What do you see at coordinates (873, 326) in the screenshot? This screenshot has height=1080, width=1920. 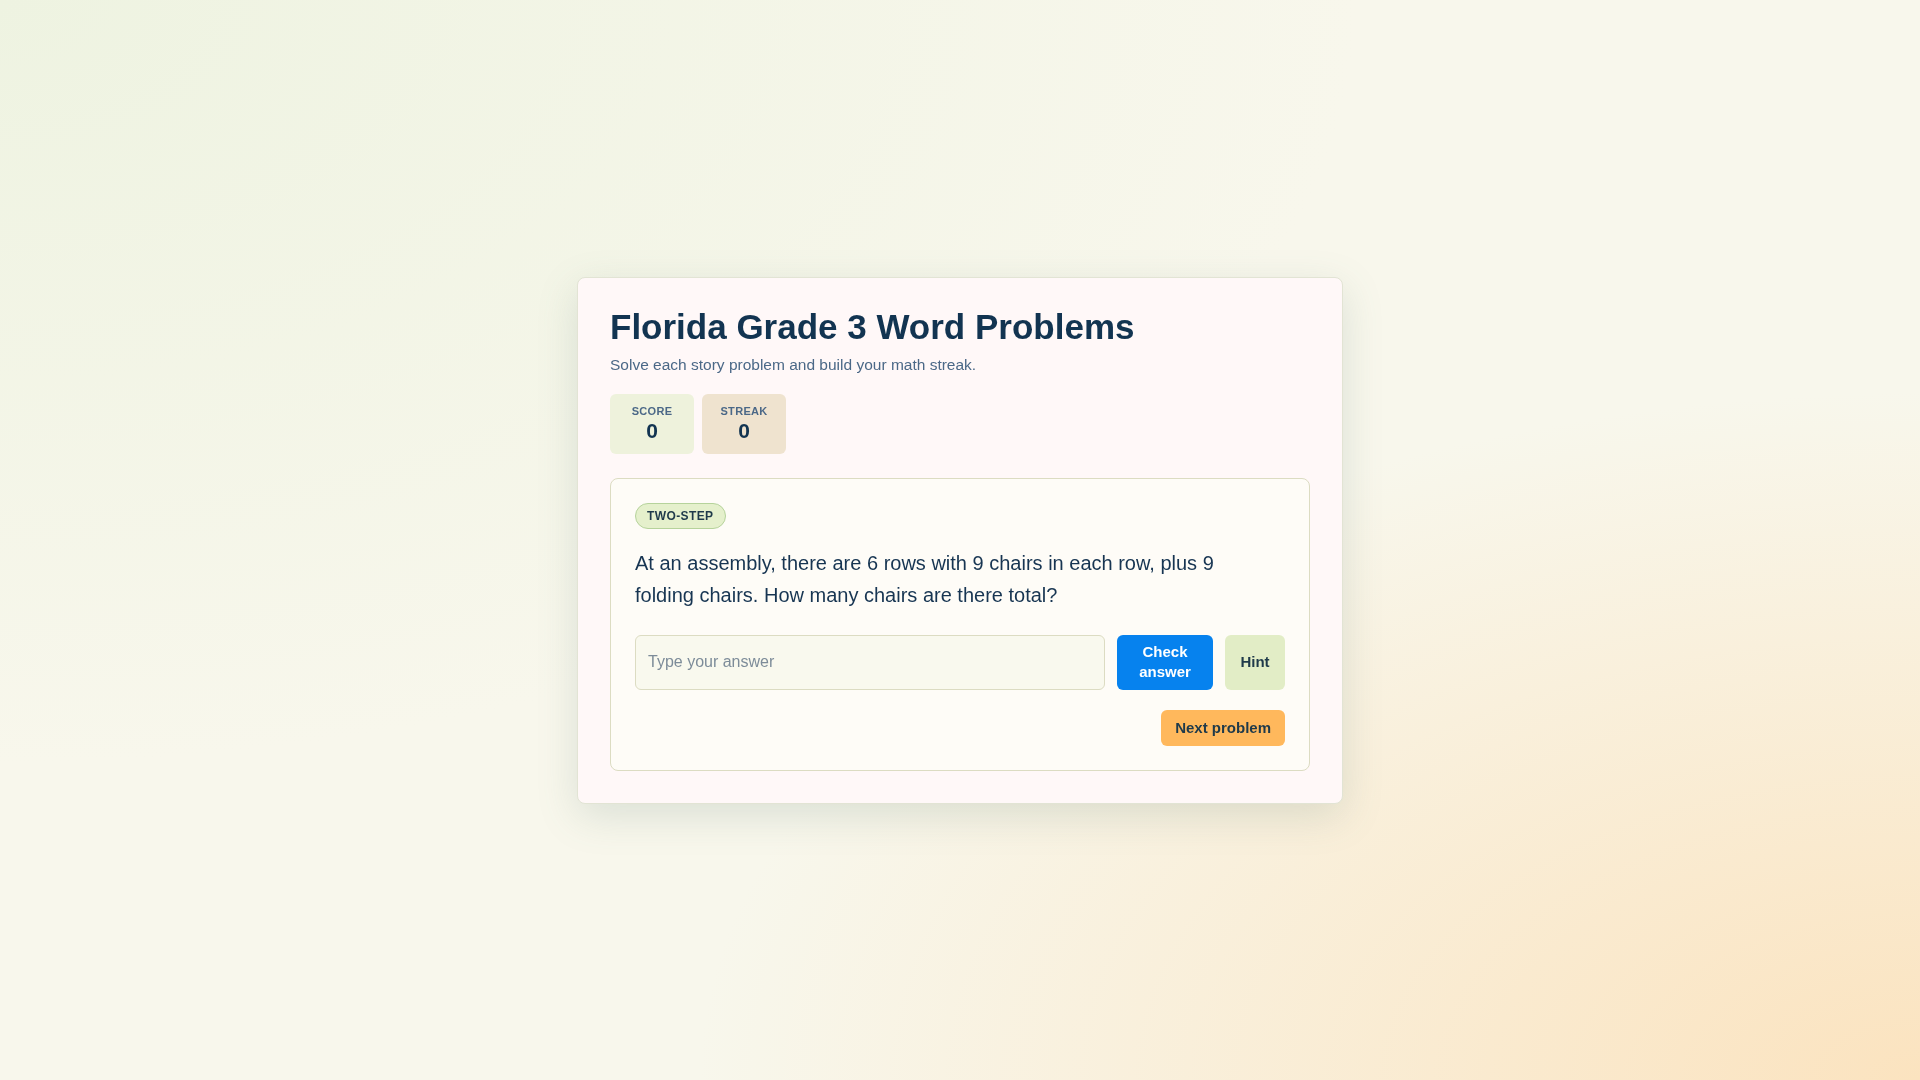 I see `page-title: Florida Grade 3 Word Problems` at bounding box center [873, 326].